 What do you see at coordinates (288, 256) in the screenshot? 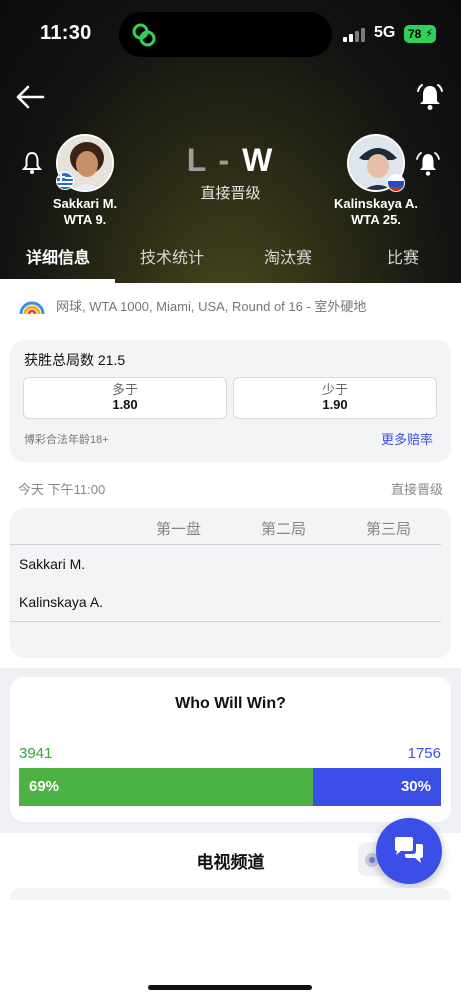
I see `tab-draw: 淘汰赛` at bounding box center [288, 256].